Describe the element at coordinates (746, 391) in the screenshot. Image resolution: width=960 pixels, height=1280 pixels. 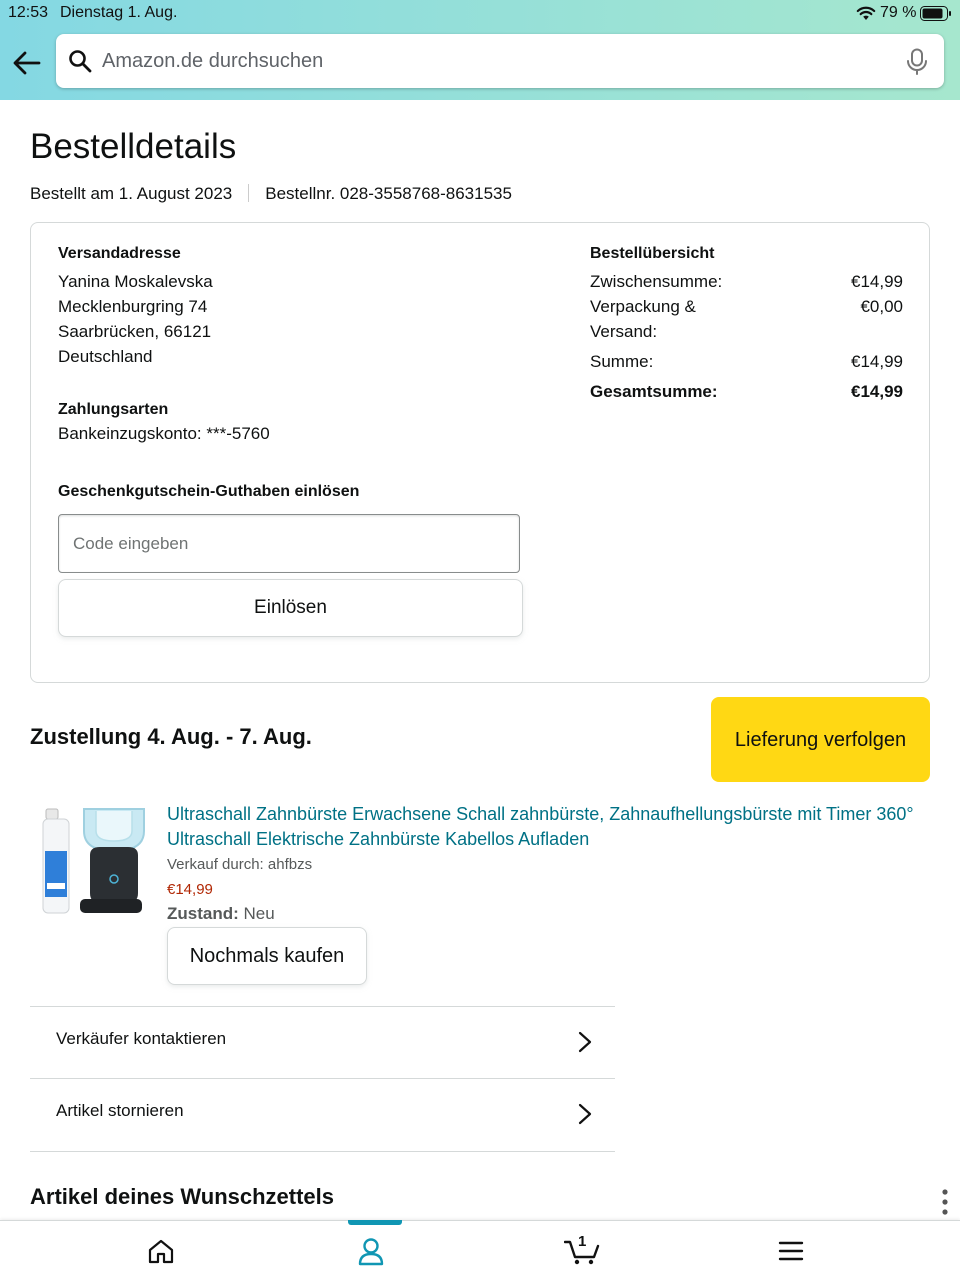
I see `summary-total-row: Gesamtsumme: €14,99` at that location.